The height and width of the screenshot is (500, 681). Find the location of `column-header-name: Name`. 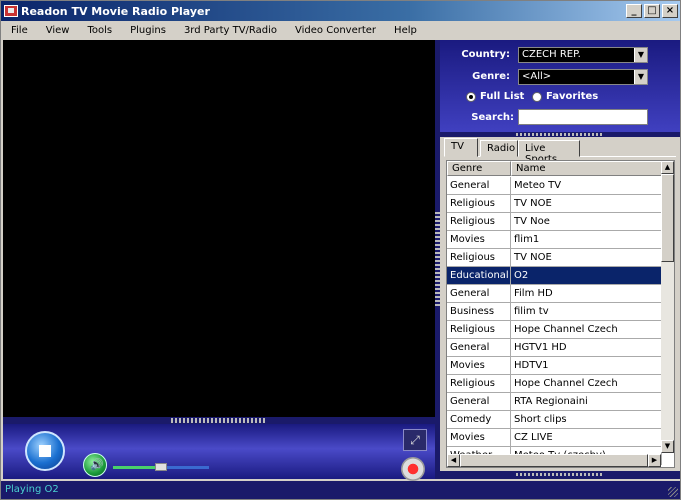

column-header-name: Name is located at coordinates (586, 168).